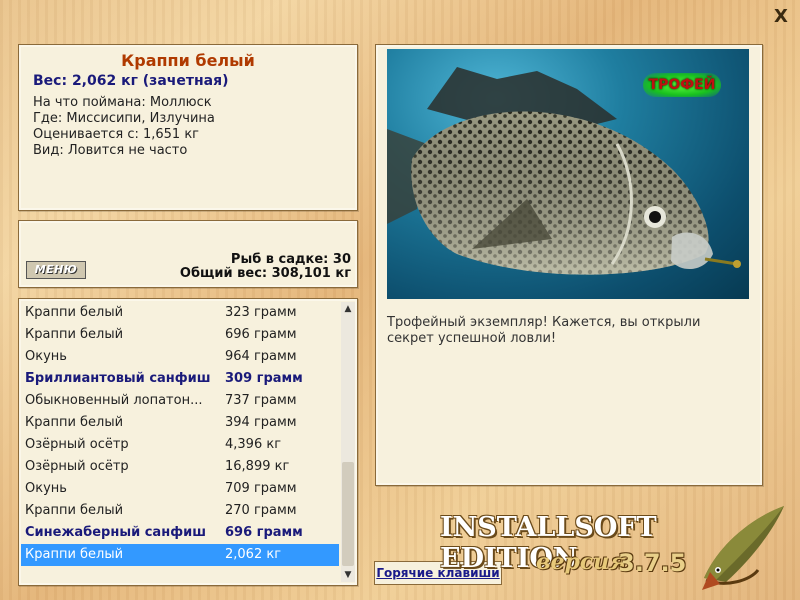 The width and height of the screenshot is (800, 600). I want to click on catch-list-scrollbar: ▲ ▼, so click(348, 442).